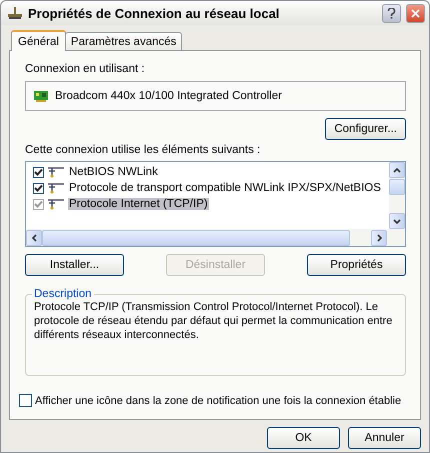 The height and width of the screenshot is (453, 430). I want to click on dialog-button: OK, so click(303, 438).